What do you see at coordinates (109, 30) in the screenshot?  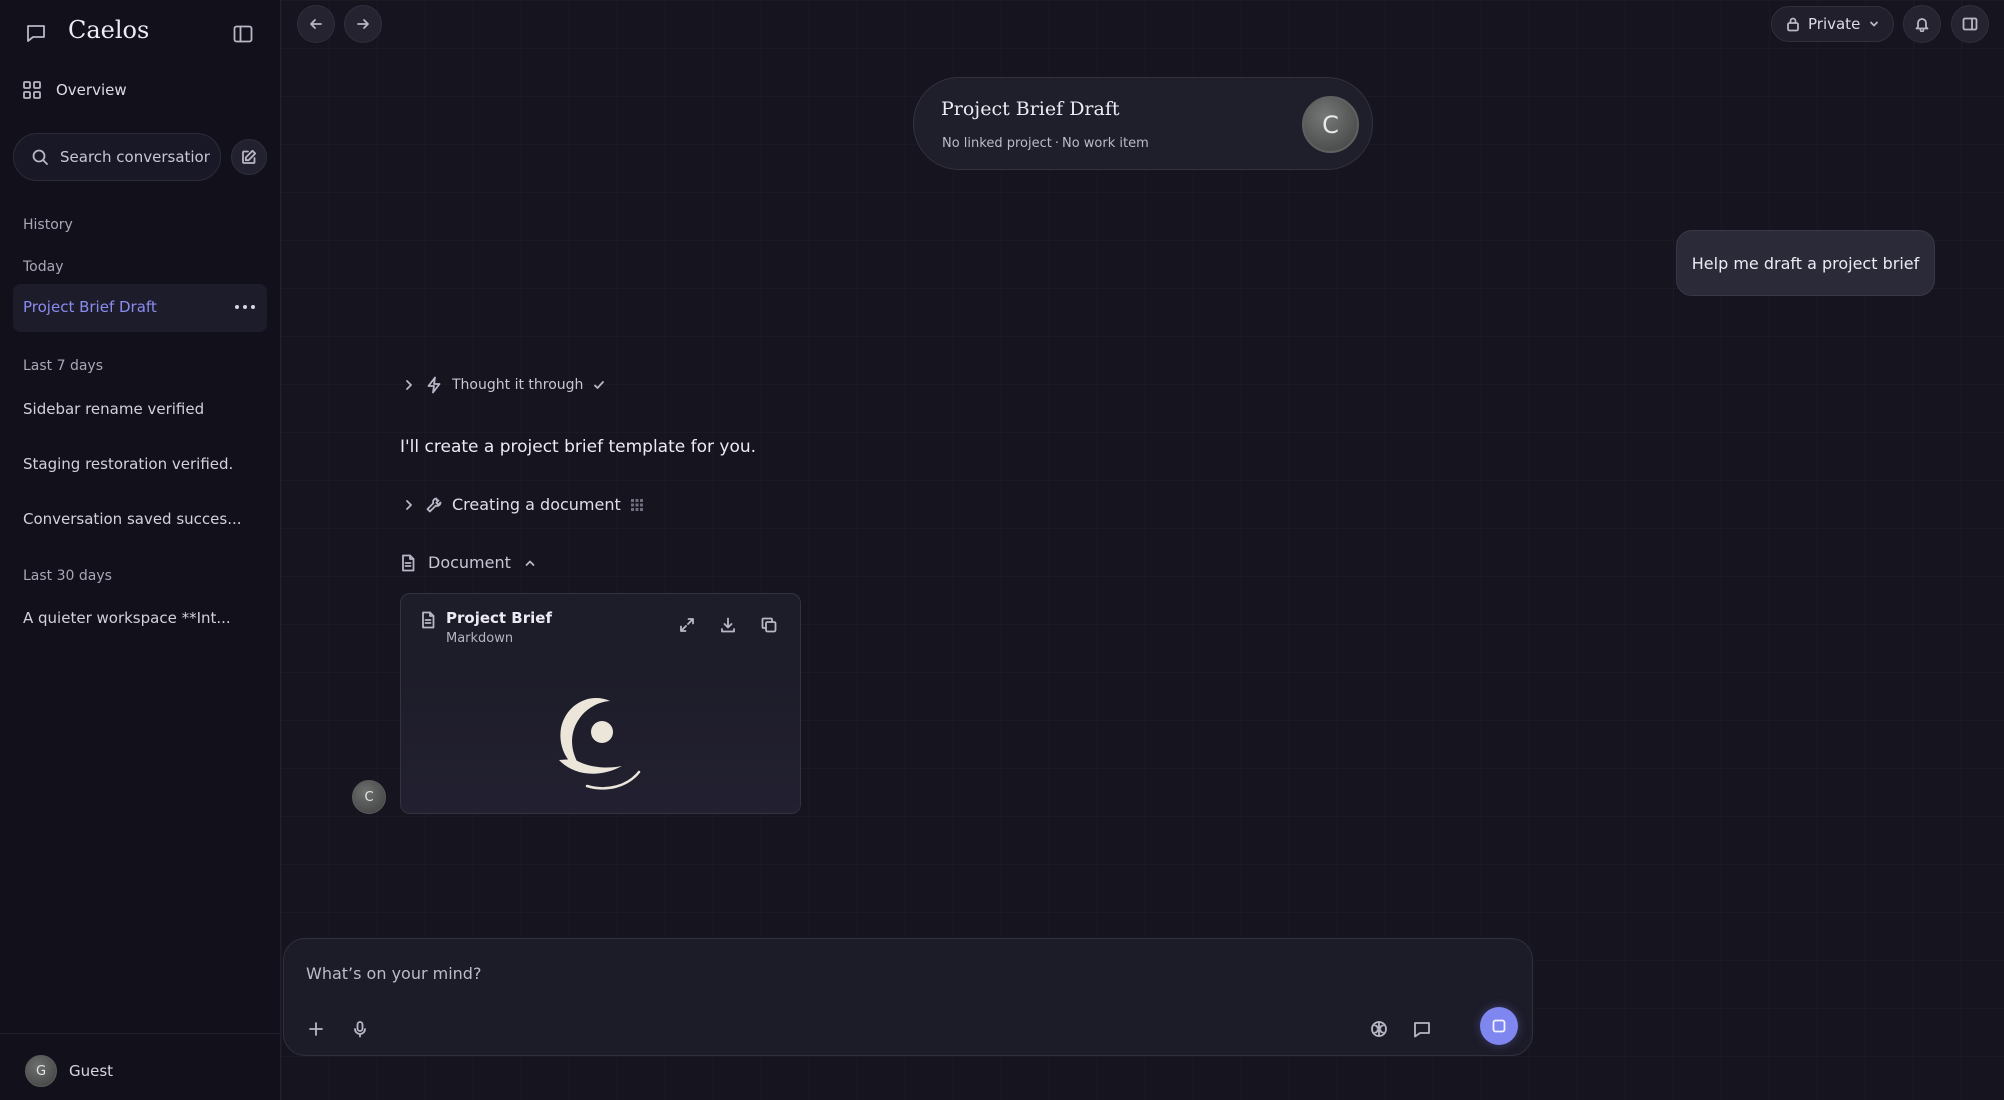 I see `app-title: Caelos` at bounding box center [109, 30].